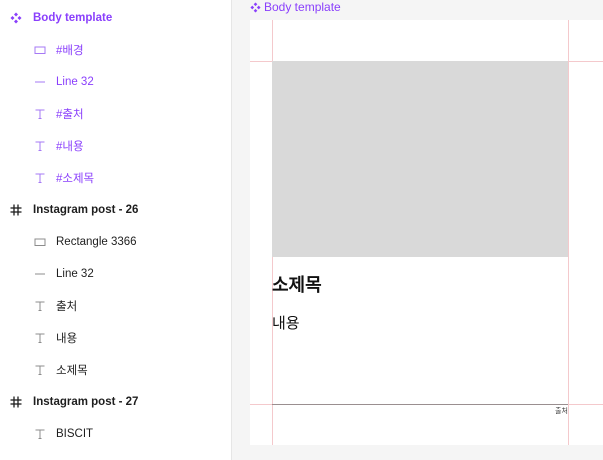 The width and height of the screenshot is (603, 460). What do you see at coordinates (70, 147) in the screenshot?
I see `layer-label: #내용` at bounding box center [70, 147].